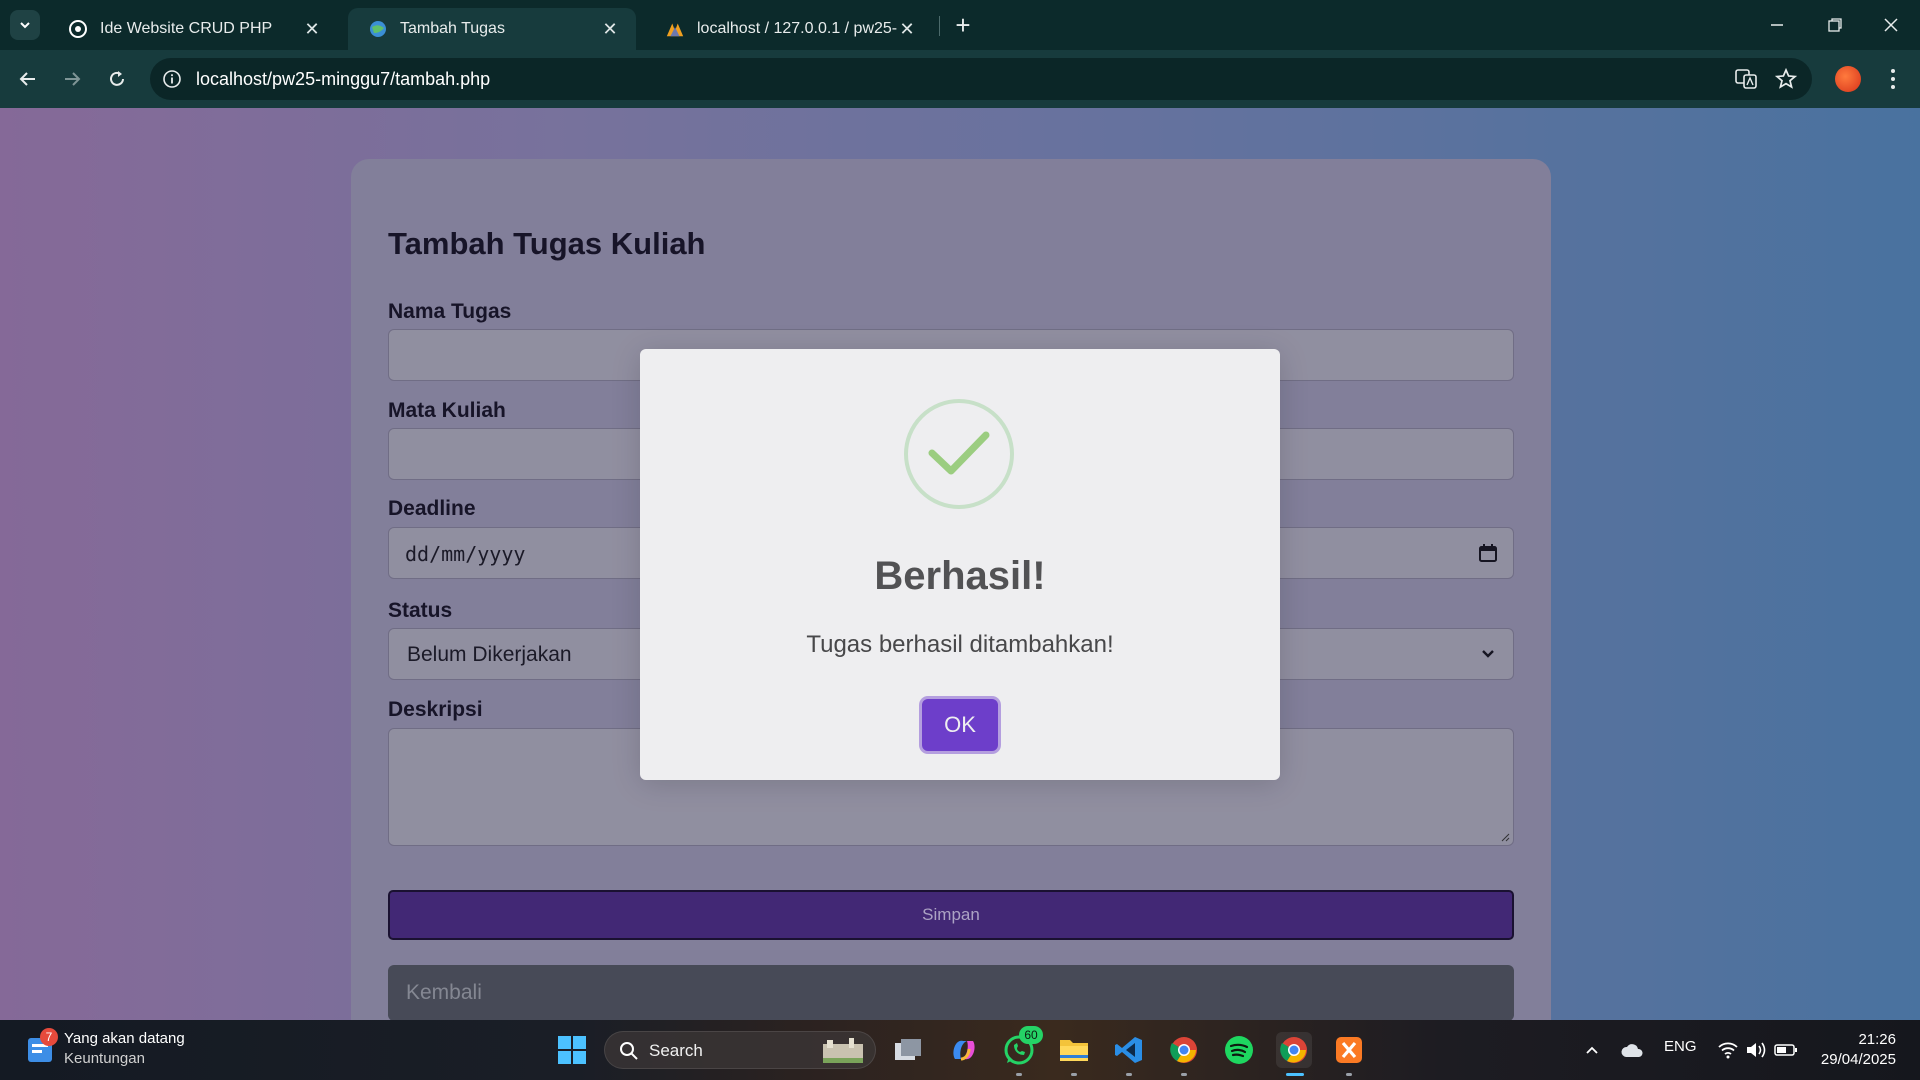 This screenshot has width=1920, height=1080. Describe the element at coordinates (420, 610) in the screenshot. I see `status-label: Status` at that location.